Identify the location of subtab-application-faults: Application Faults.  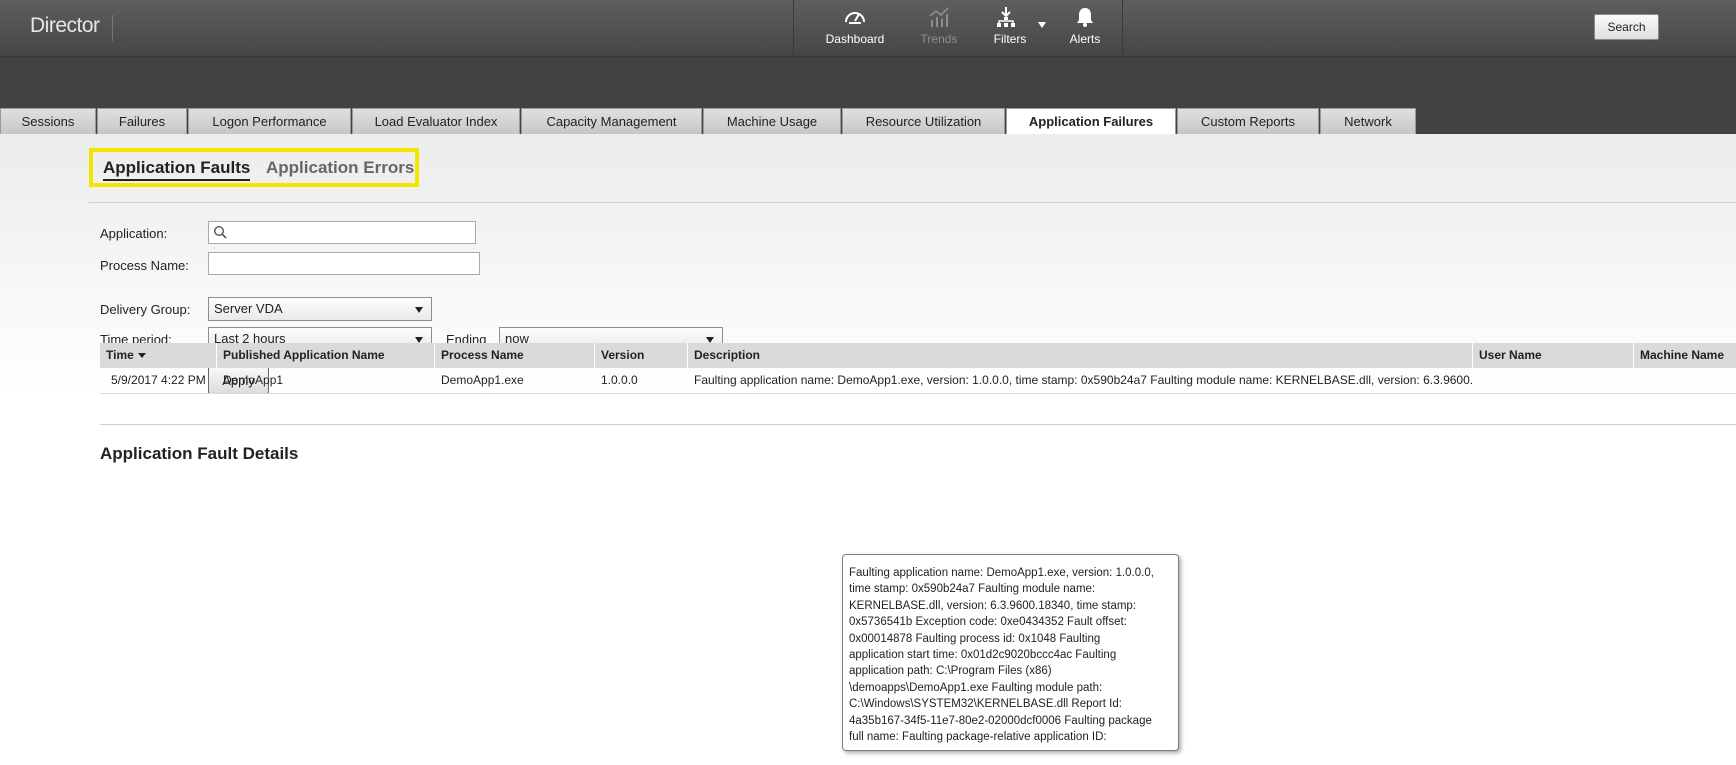
(177, 169).